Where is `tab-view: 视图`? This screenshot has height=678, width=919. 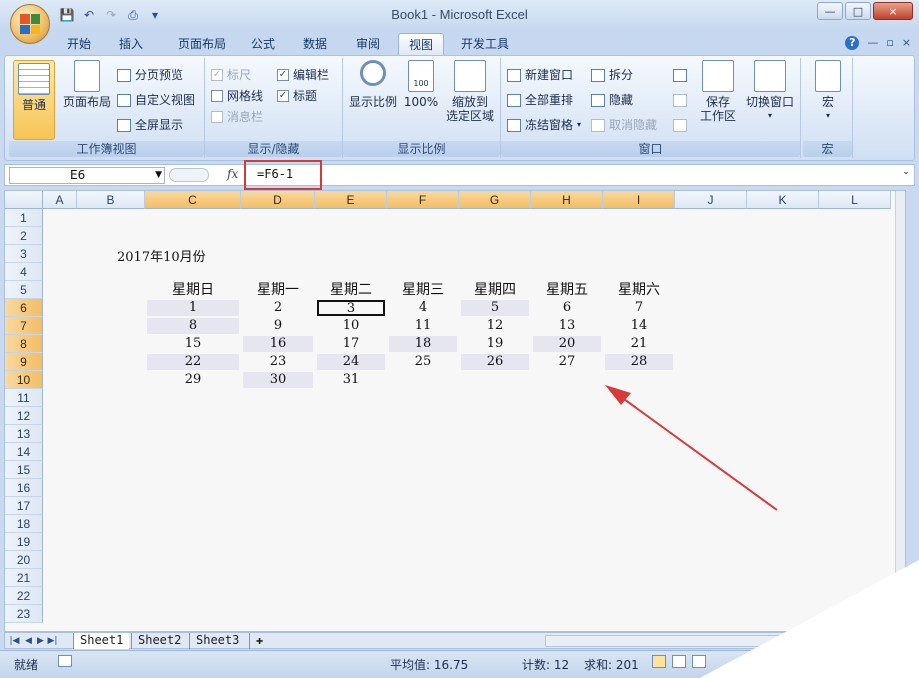
tab-view: 视图 is located at coordinates (421, 44).